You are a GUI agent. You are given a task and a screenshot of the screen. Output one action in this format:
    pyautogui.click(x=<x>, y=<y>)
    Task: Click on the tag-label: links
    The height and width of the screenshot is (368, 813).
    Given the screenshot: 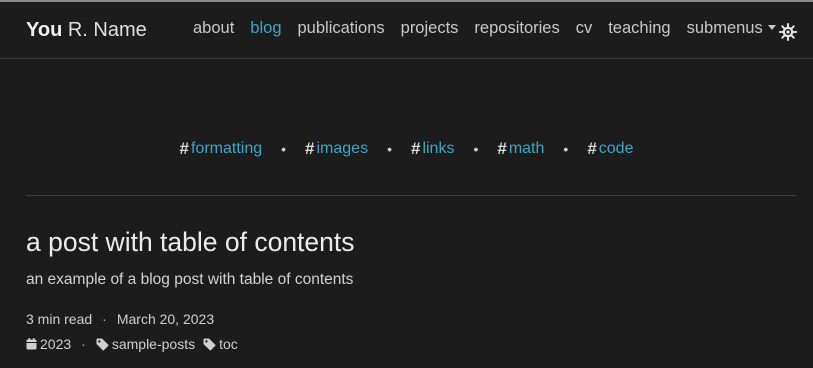 What is the action you would take?
    pyautogui.click(x=438, y=148)
    